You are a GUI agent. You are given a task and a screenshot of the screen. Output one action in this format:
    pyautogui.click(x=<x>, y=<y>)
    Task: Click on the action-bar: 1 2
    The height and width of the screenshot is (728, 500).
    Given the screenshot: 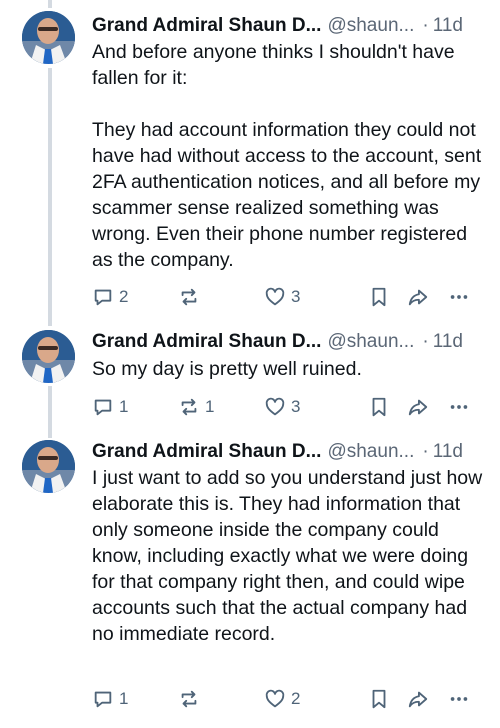 What is the action you would take?
    pyautogui.click(x=287, y=699)
    